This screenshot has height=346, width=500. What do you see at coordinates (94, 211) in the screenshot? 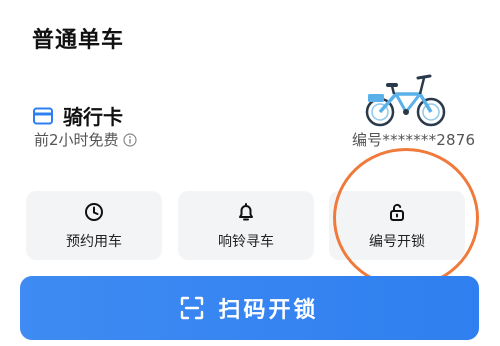
I see `clock-icon` at bounding box center [94, 211].